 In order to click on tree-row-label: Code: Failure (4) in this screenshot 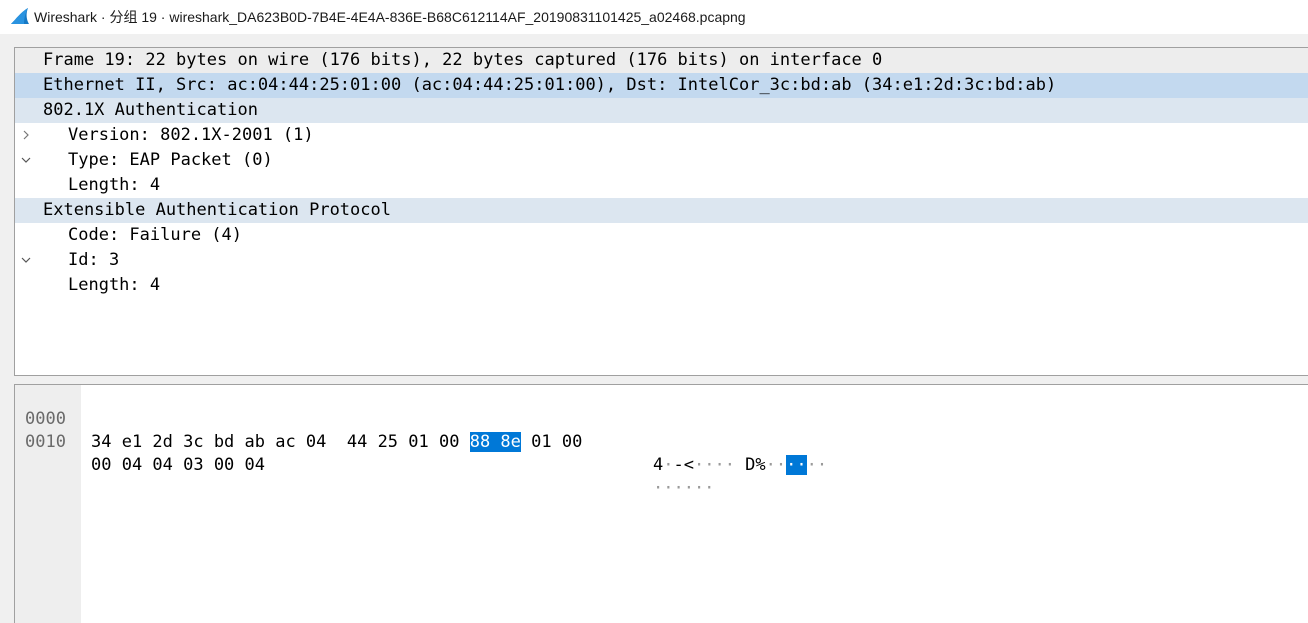, I will do `click(155, 235)`.